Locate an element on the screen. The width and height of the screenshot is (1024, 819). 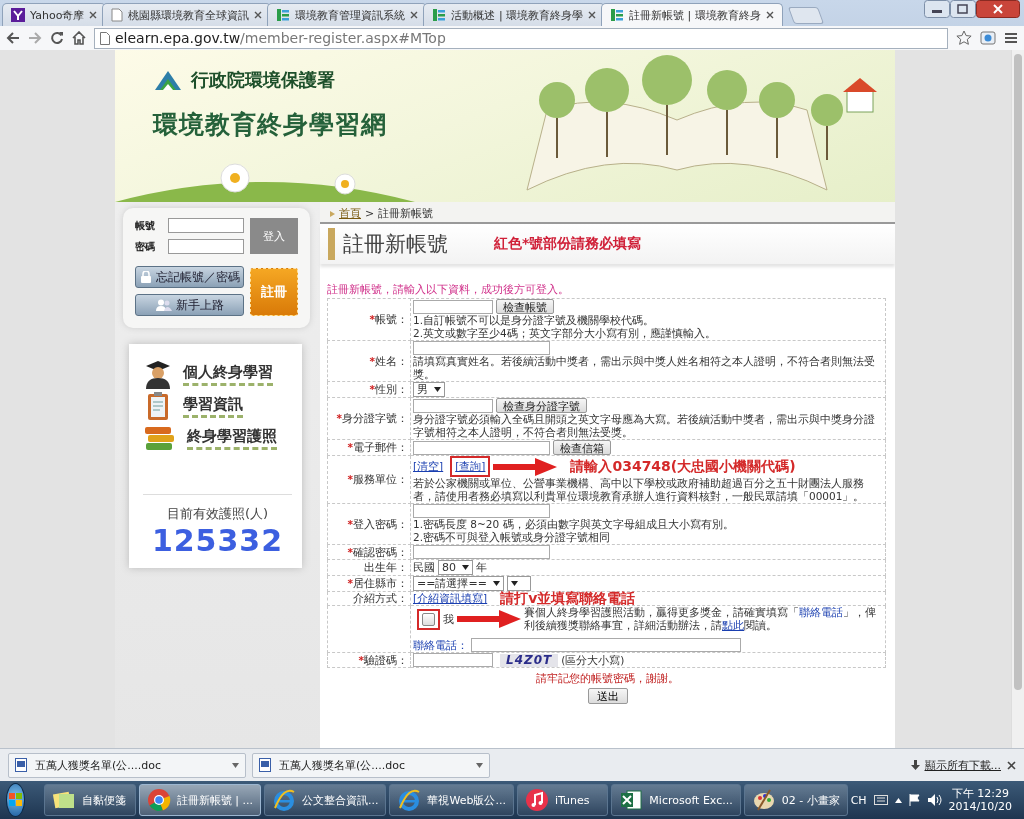
flag-icon is located at coordinates (914, 800).